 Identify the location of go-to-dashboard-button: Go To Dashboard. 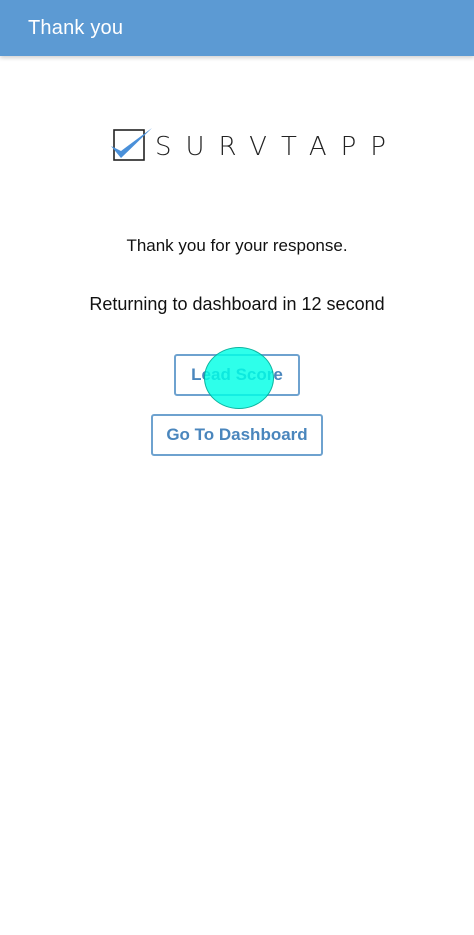
(237, 435).